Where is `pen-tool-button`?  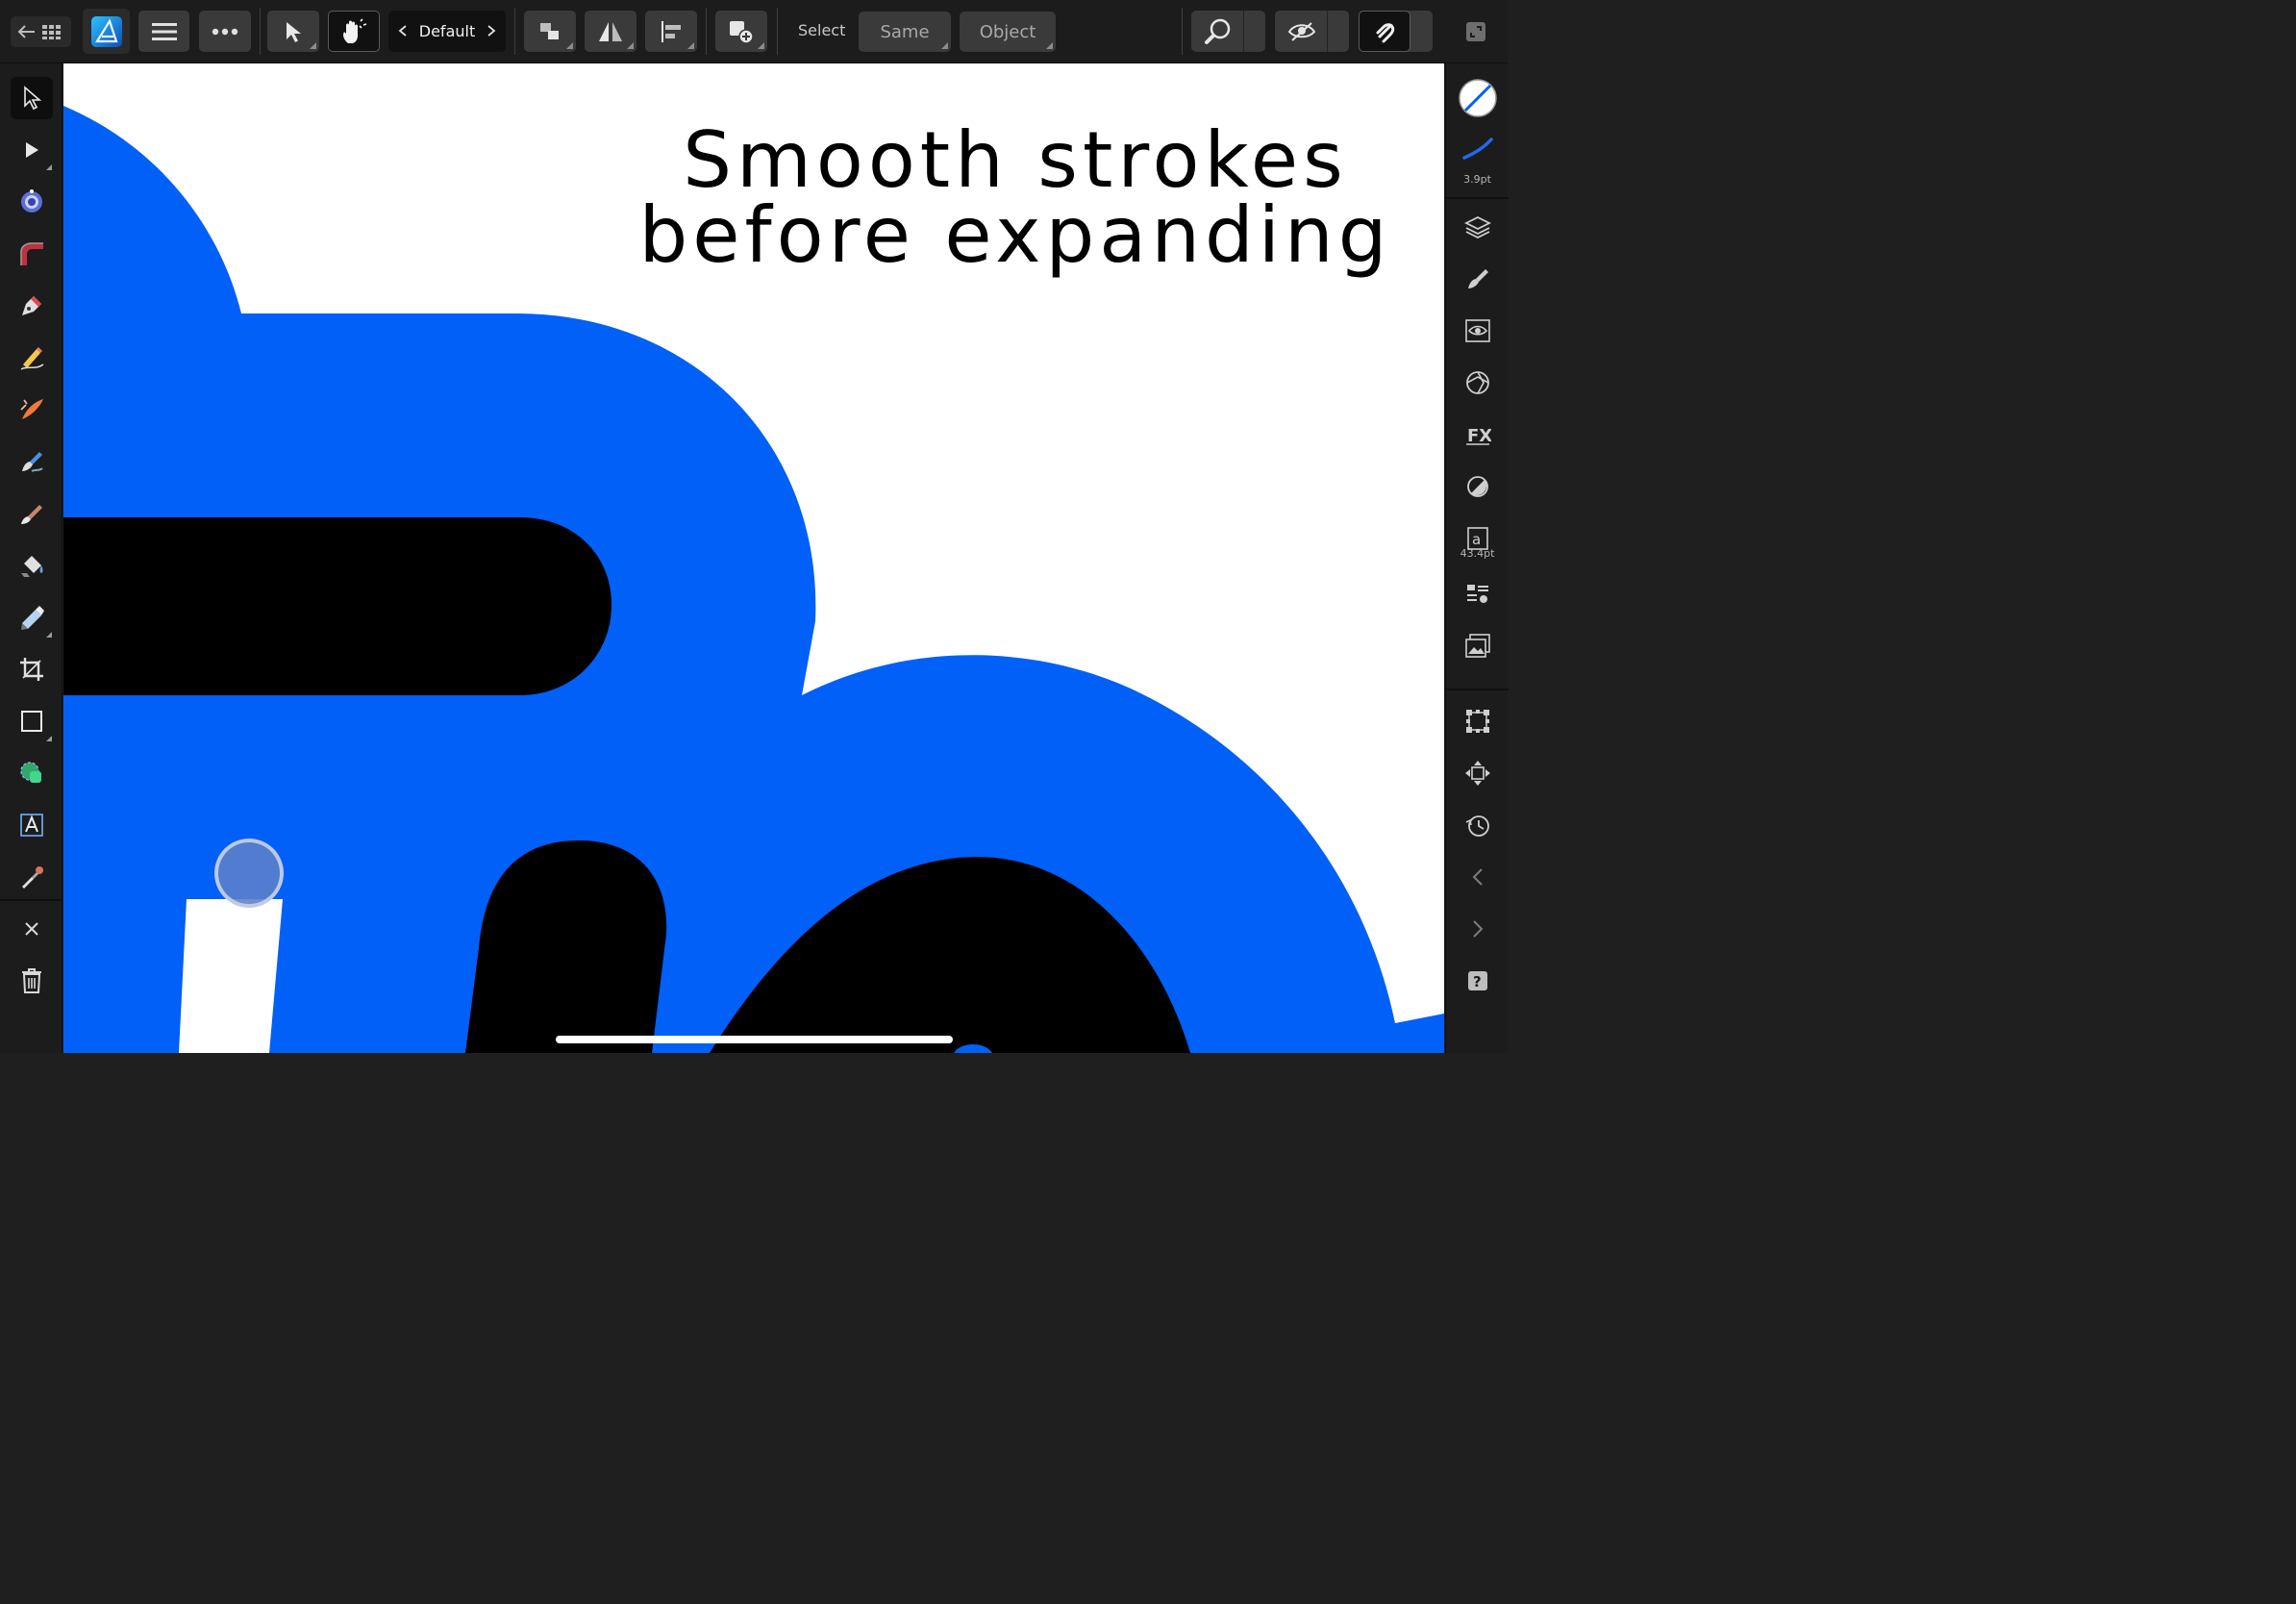
pen-tool-button is located at coordinates (32, 306).